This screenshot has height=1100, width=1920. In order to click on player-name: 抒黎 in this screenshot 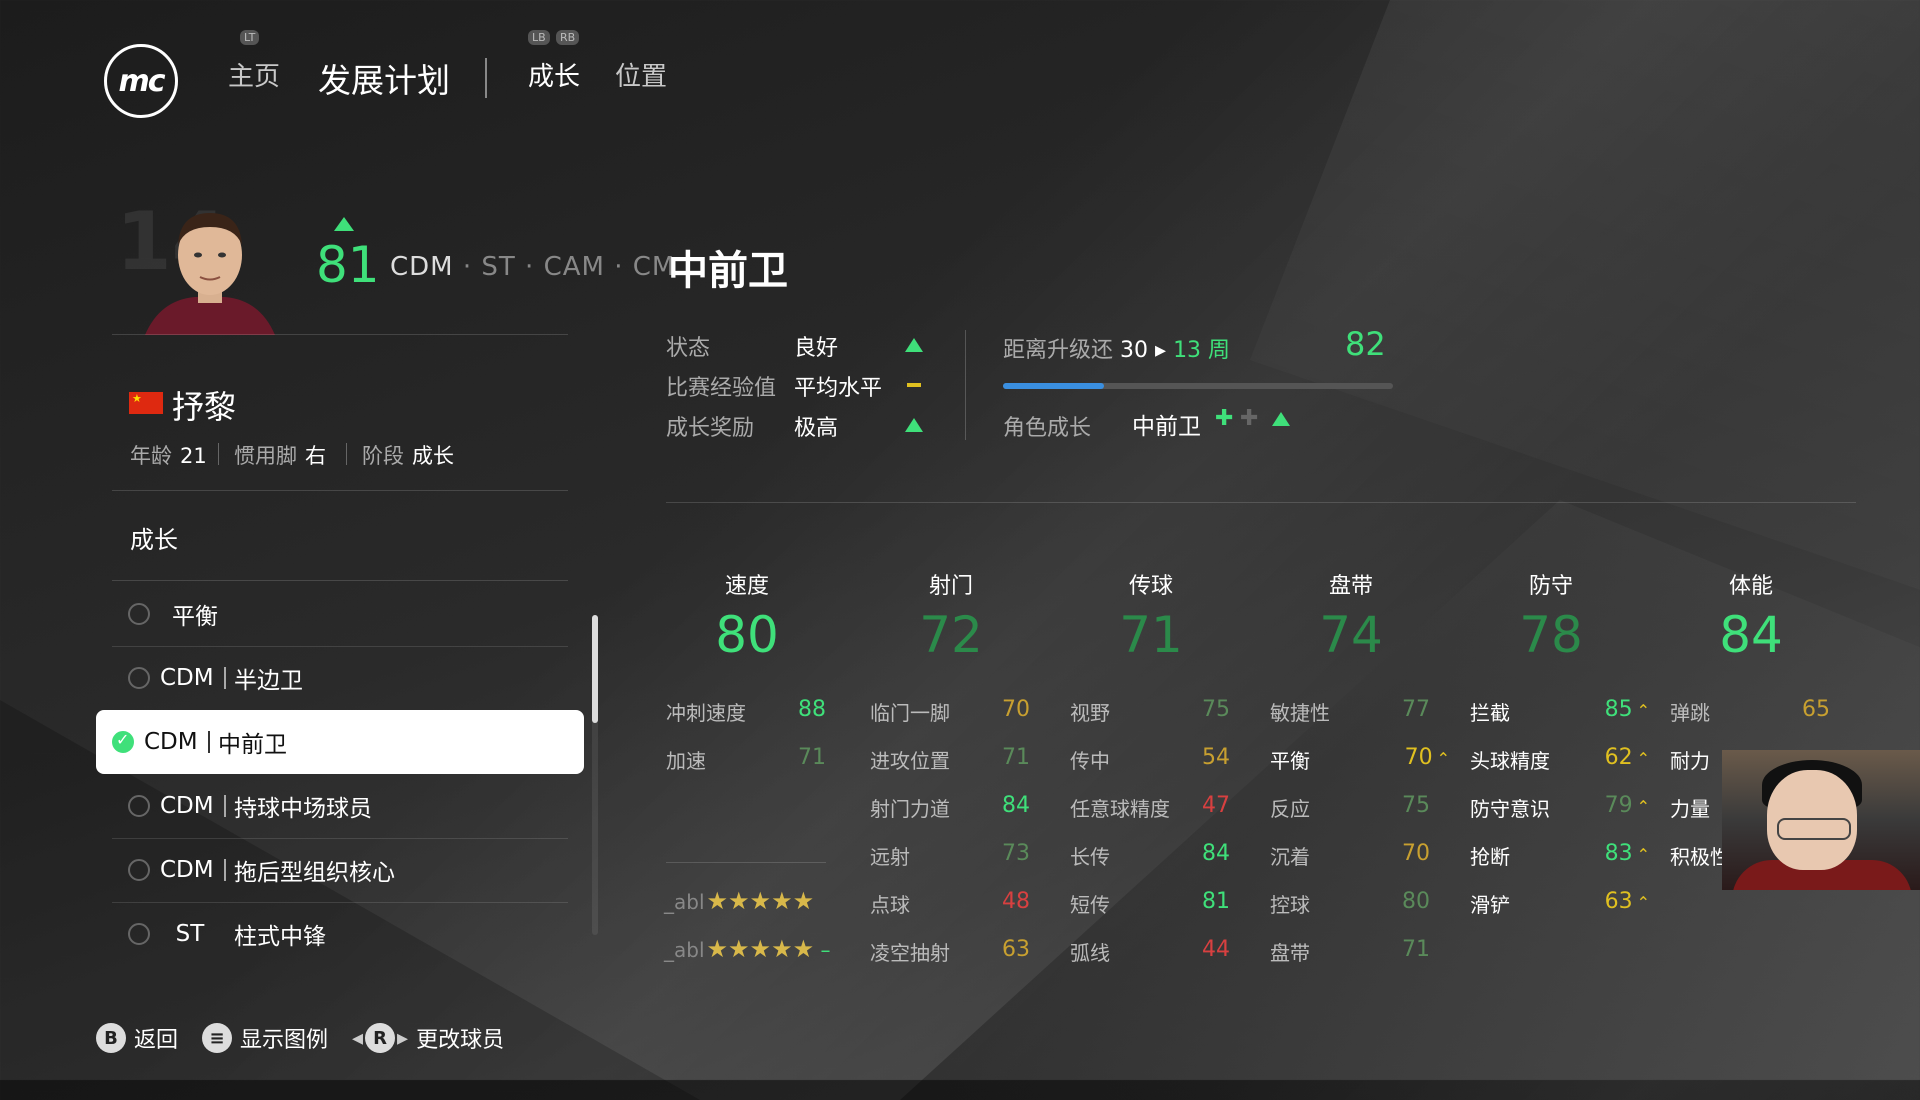, I will do `click(204, 407)`.